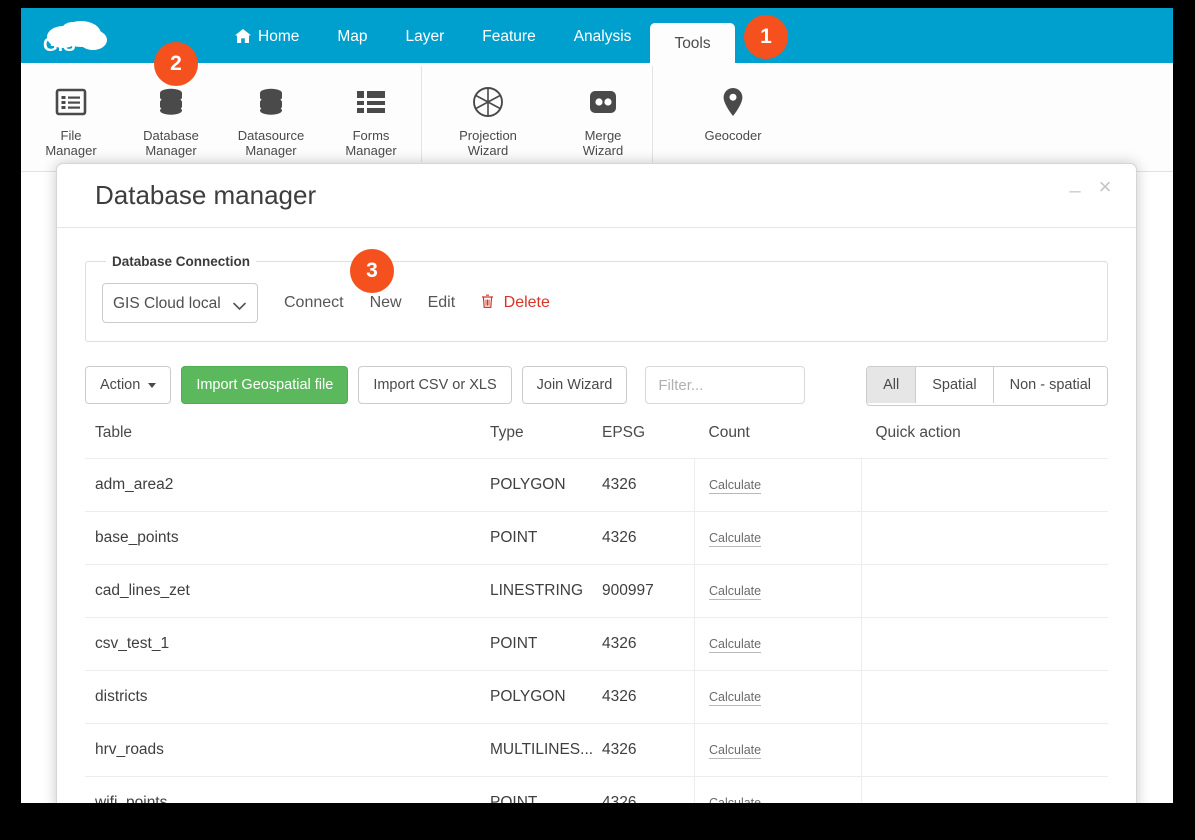 This screenshot has height=840, width=1195. What do you see at coordinates (955, 385) in the screenshot?
I see `segment-spatial: Spatial` at bounding box center [955, 385].